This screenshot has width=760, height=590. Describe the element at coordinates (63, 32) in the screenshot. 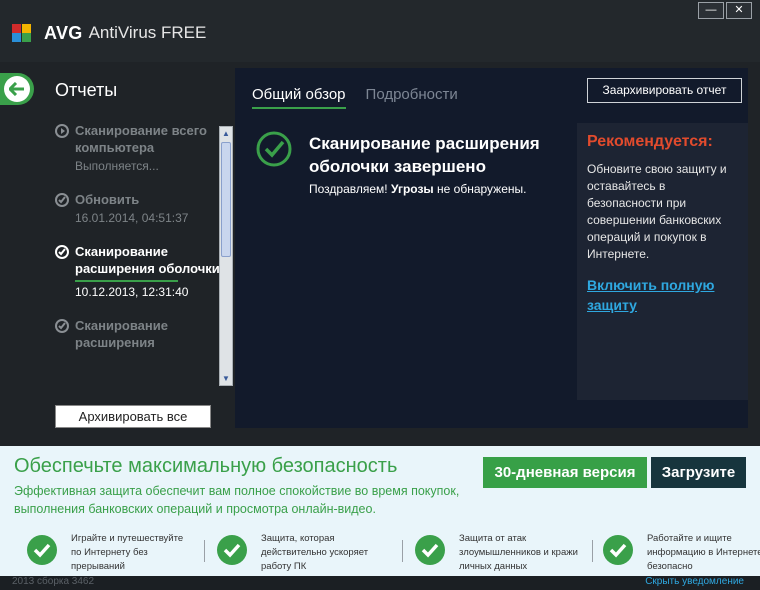

I see `brand-name: AVG` at that location.